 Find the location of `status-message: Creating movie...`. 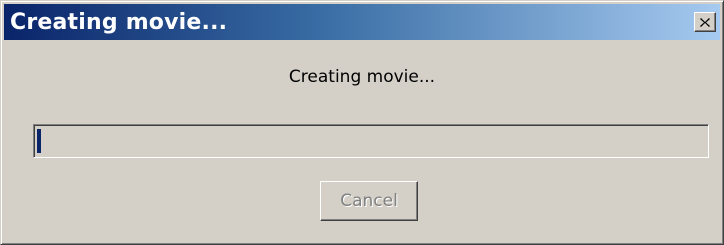

status-message: Creating movie... is located at coordinates (362, 77).